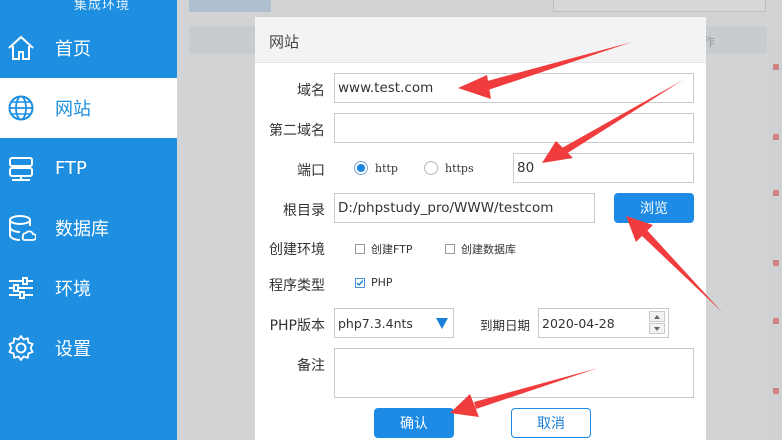 The height and width of the screenshot is (440, 782). I want to click on sidebar-item-environment: 环境, so click(88, 288).